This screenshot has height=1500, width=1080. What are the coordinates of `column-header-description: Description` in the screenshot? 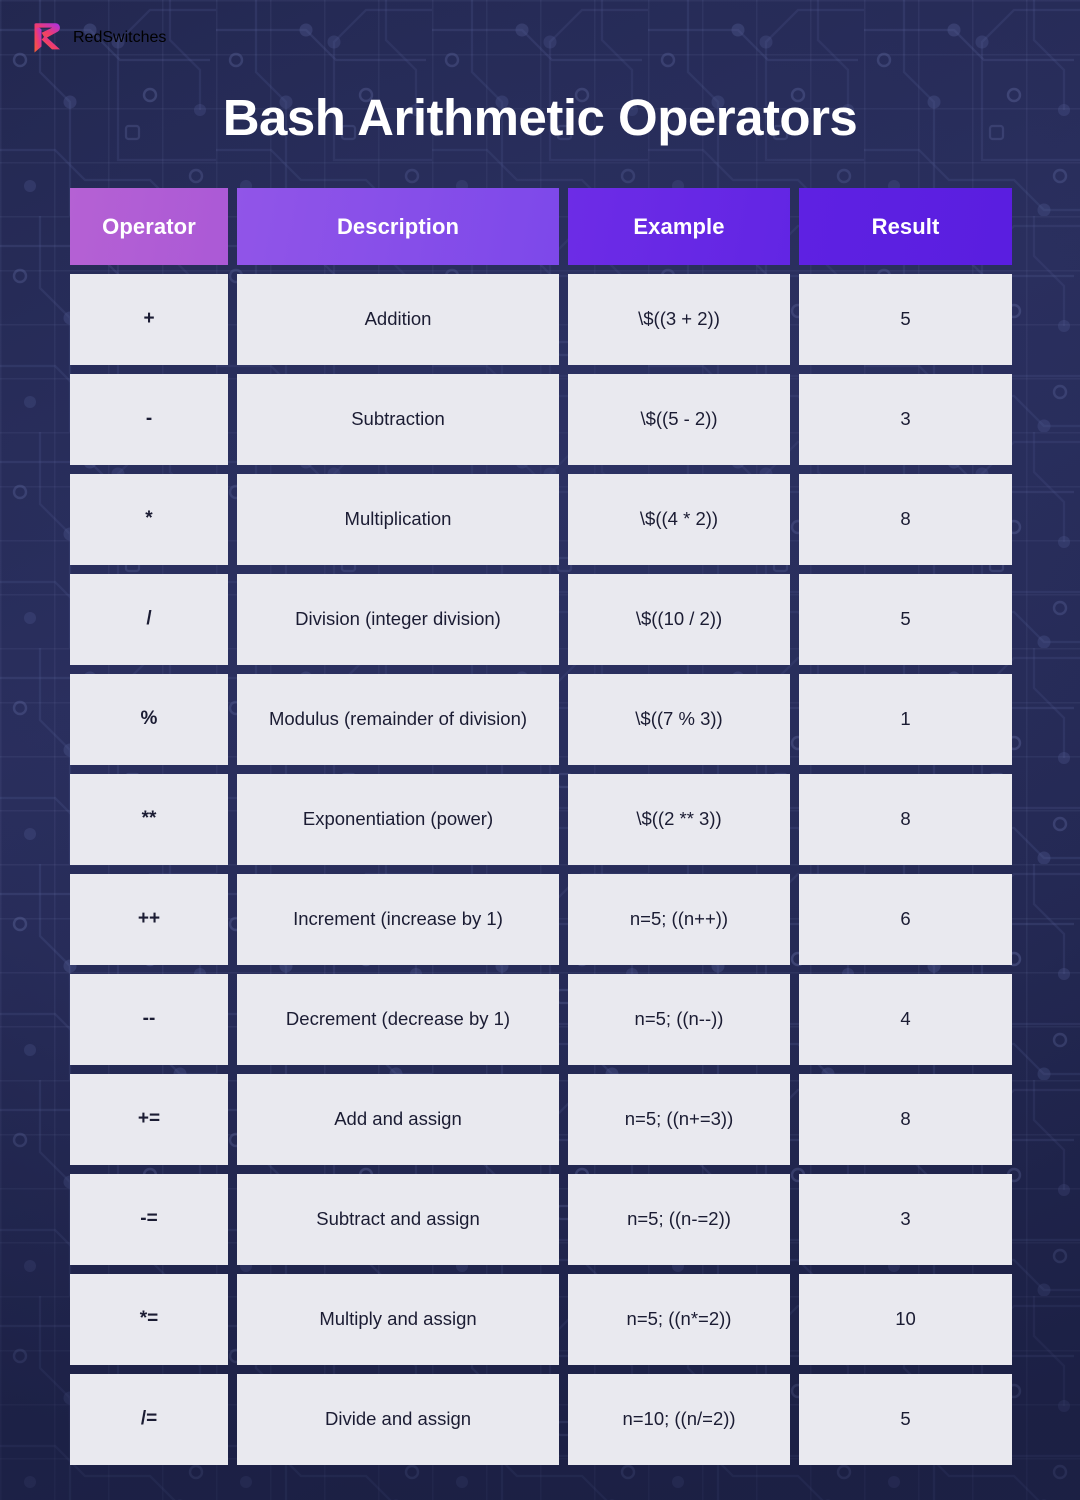 It's located at (398, 226).